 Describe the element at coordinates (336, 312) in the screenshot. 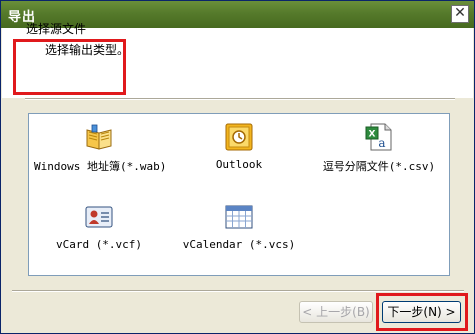

I see `previous-button: < 上一步(B)` at that location.